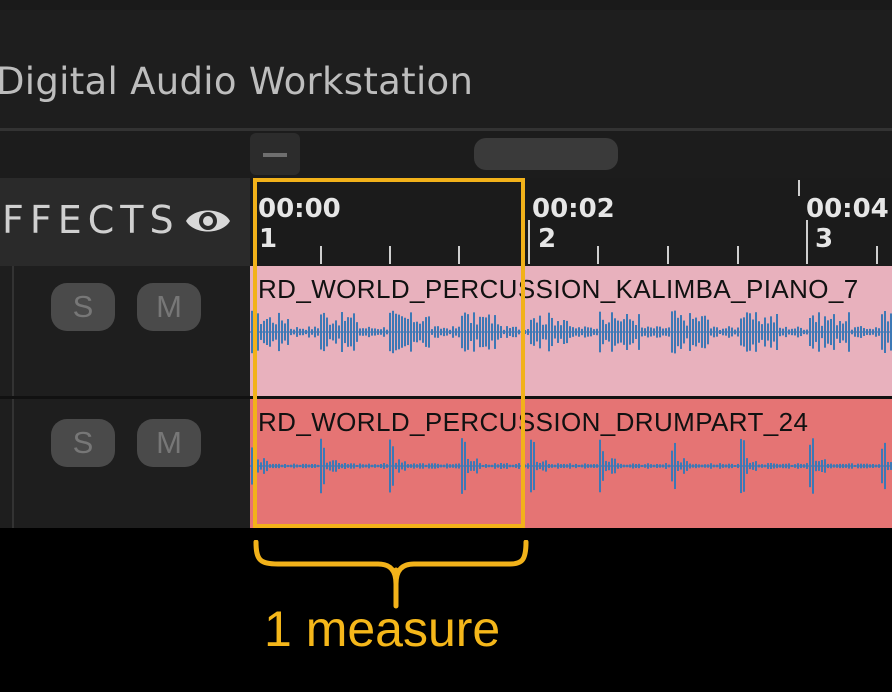 This screenshot has width=892, height=692. What do you see at coordinates (573, 209) in the screenshot?
I see `ruler-time-label: 00:02` at bounding box center [573, 209].